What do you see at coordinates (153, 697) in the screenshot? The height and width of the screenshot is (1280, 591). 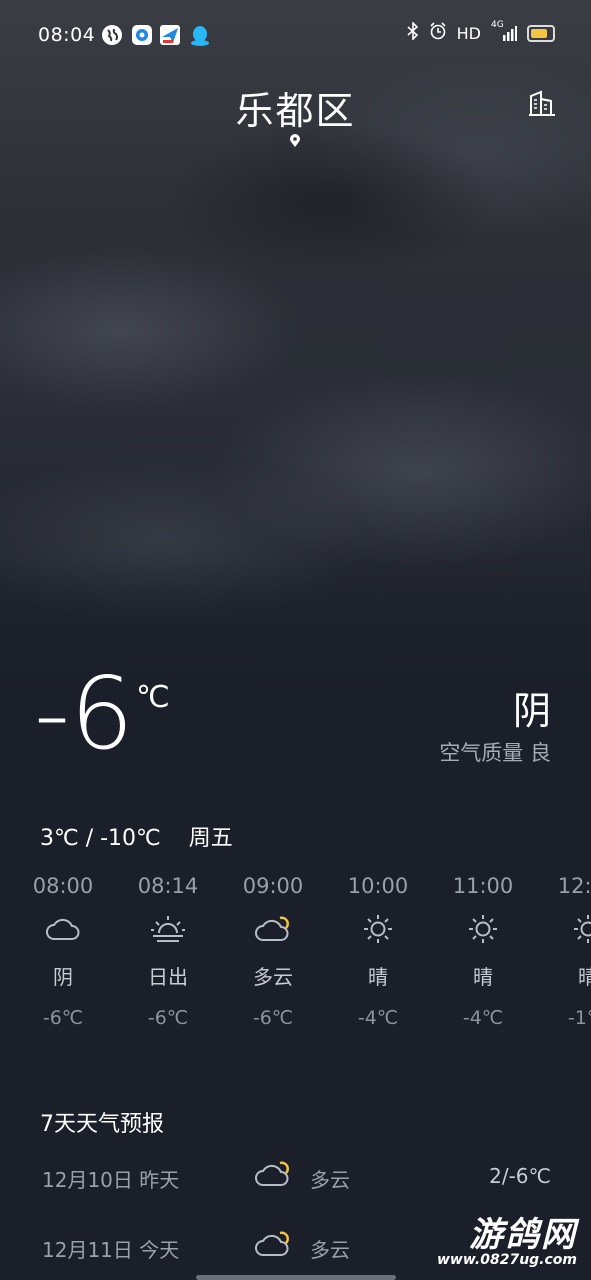 I see `temperature-unit: ℃` at bounding box center [153, 697].